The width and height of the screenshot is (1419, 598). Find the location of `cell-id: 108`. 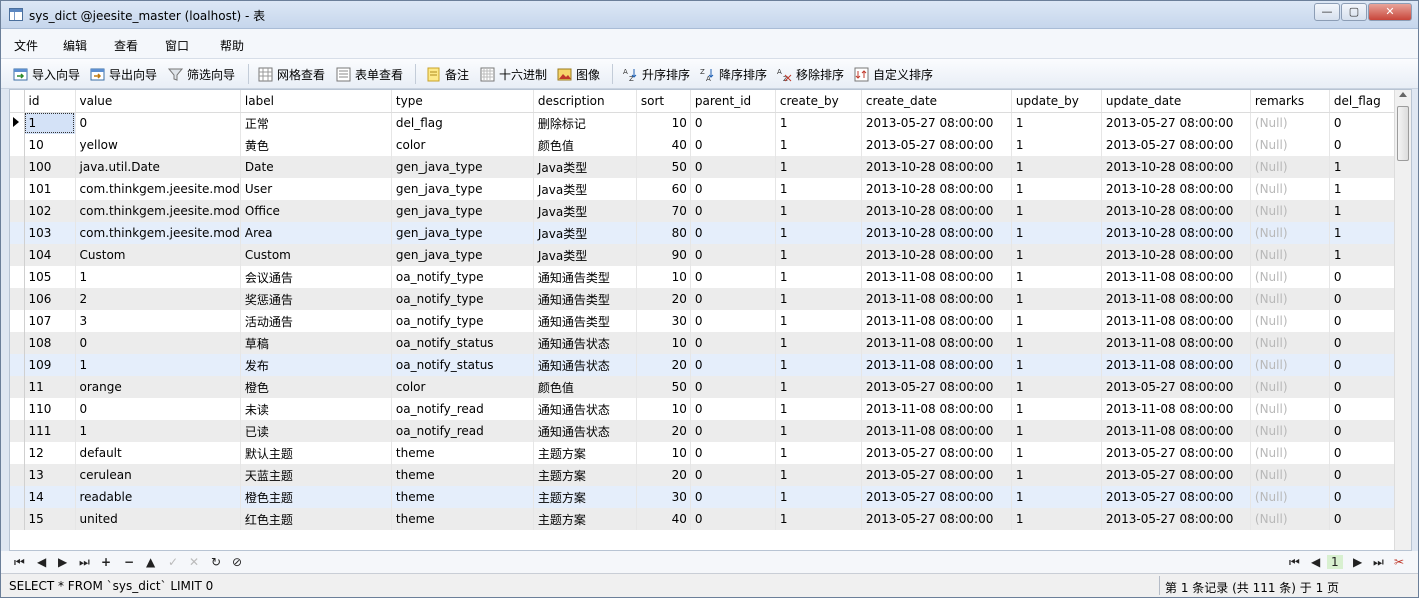

cell-id: 108 is located at coordinates (50, 343).